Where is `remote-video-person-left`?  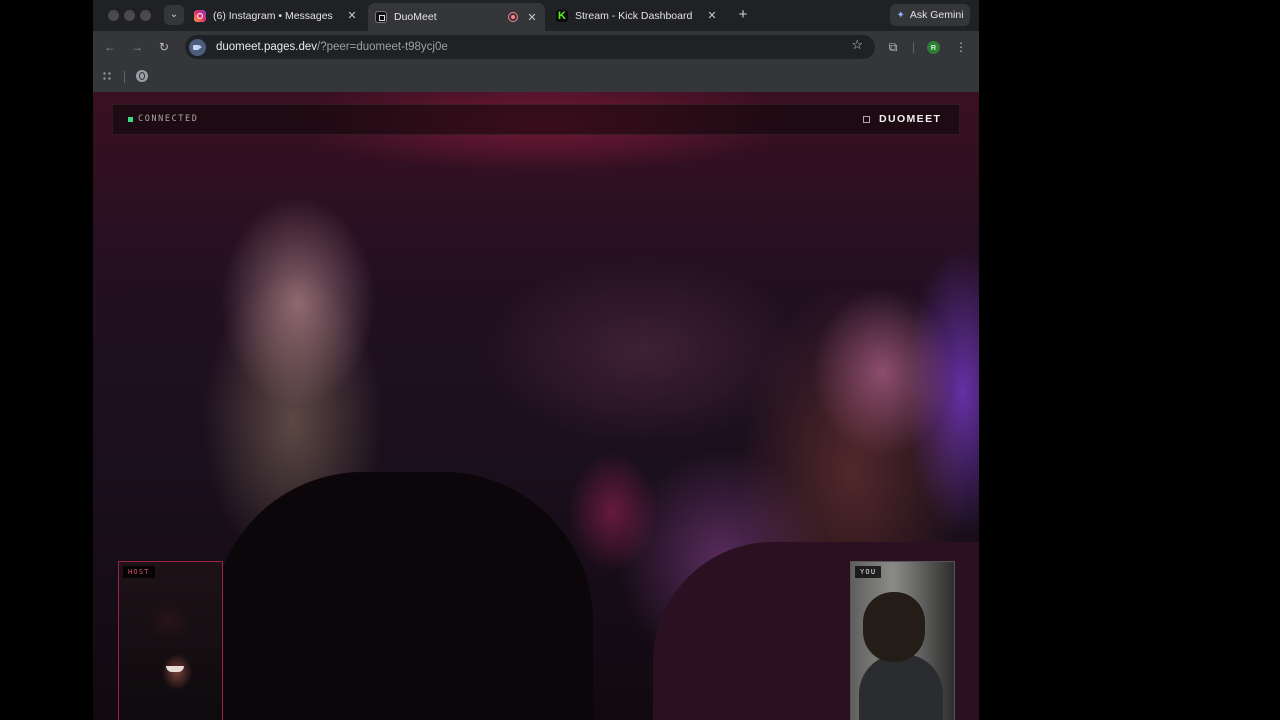
remote-video-person-left is located at coordinates (403, 596).